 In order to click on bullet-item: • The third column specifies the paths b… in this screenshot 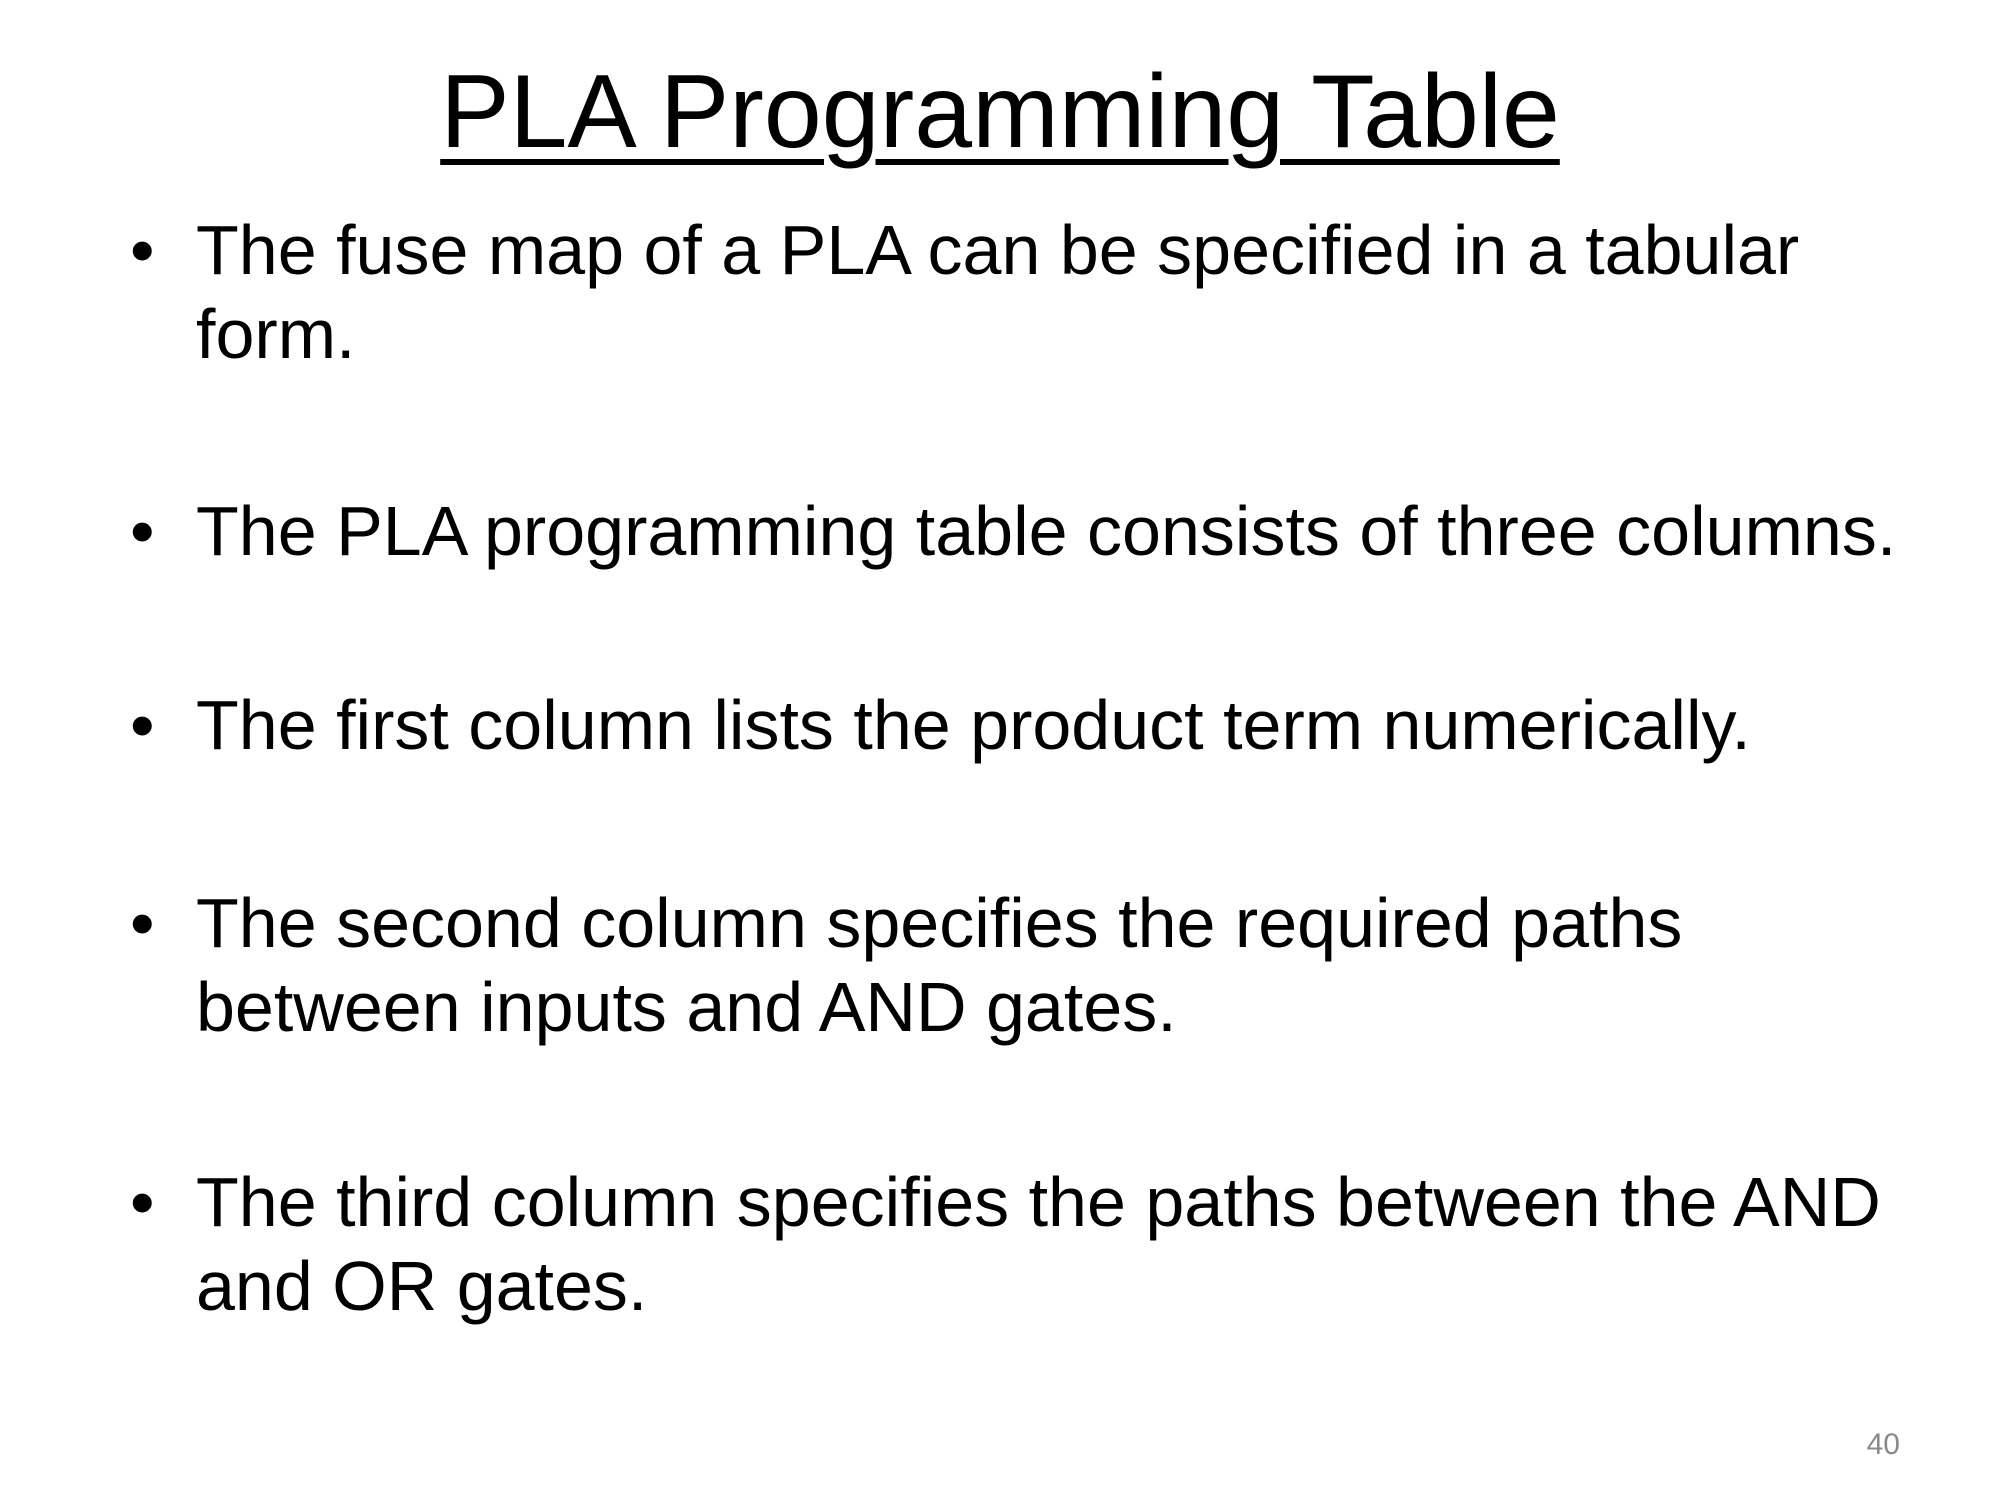, I will do `click(1020, 1244)`.